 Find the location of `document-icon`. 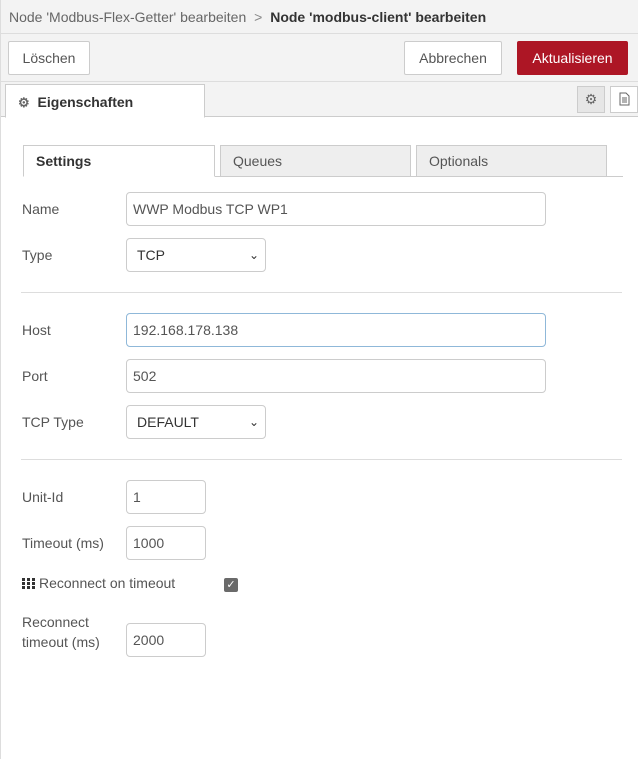

document-icon is located at coordinates (624, 99).